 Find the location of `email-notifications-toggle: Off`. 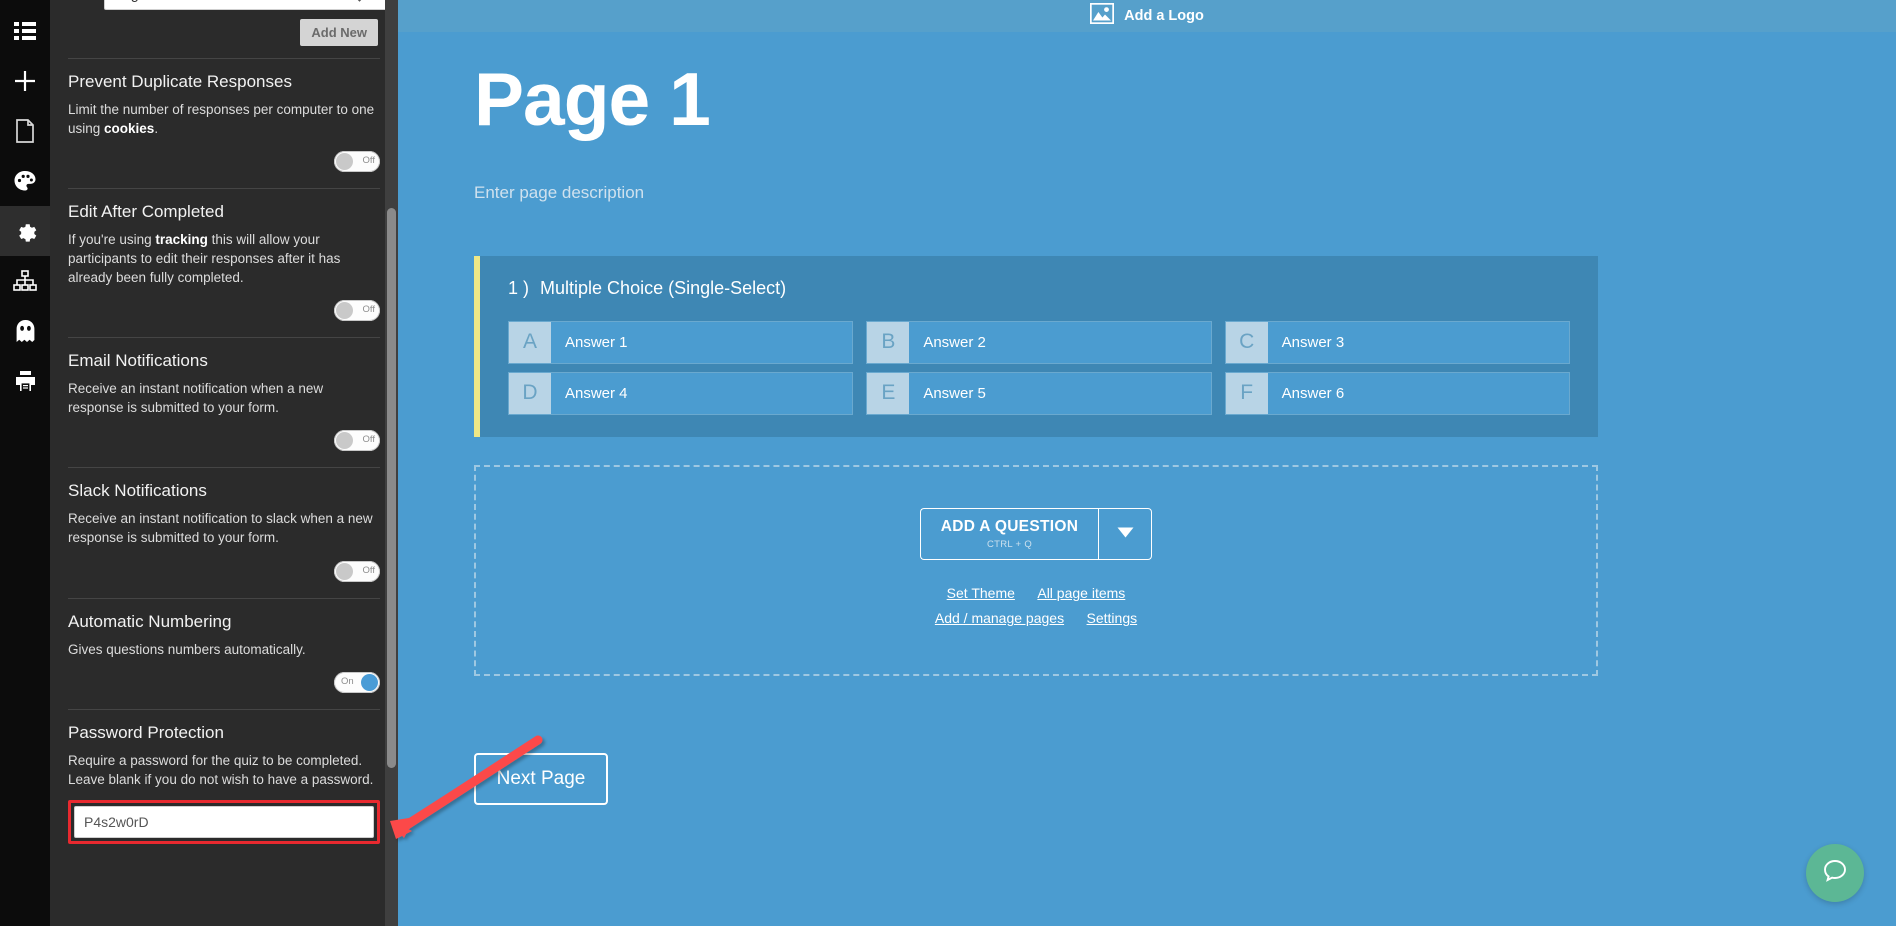

email-notifications-toggle: Off is located at coordinates (357, 441).